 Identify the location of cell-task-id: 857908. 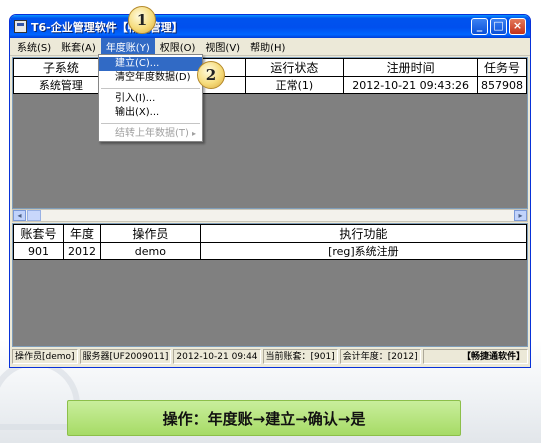
(502, 85).